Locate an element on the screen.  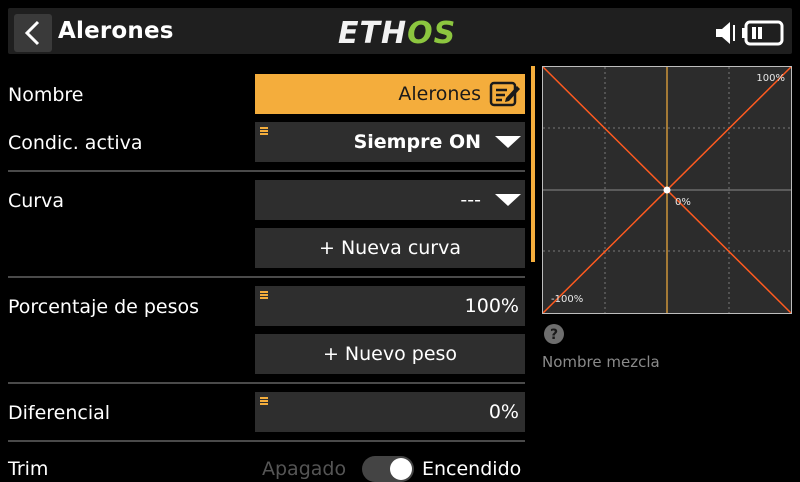
scrollbar is located at coordinates (533, 164).